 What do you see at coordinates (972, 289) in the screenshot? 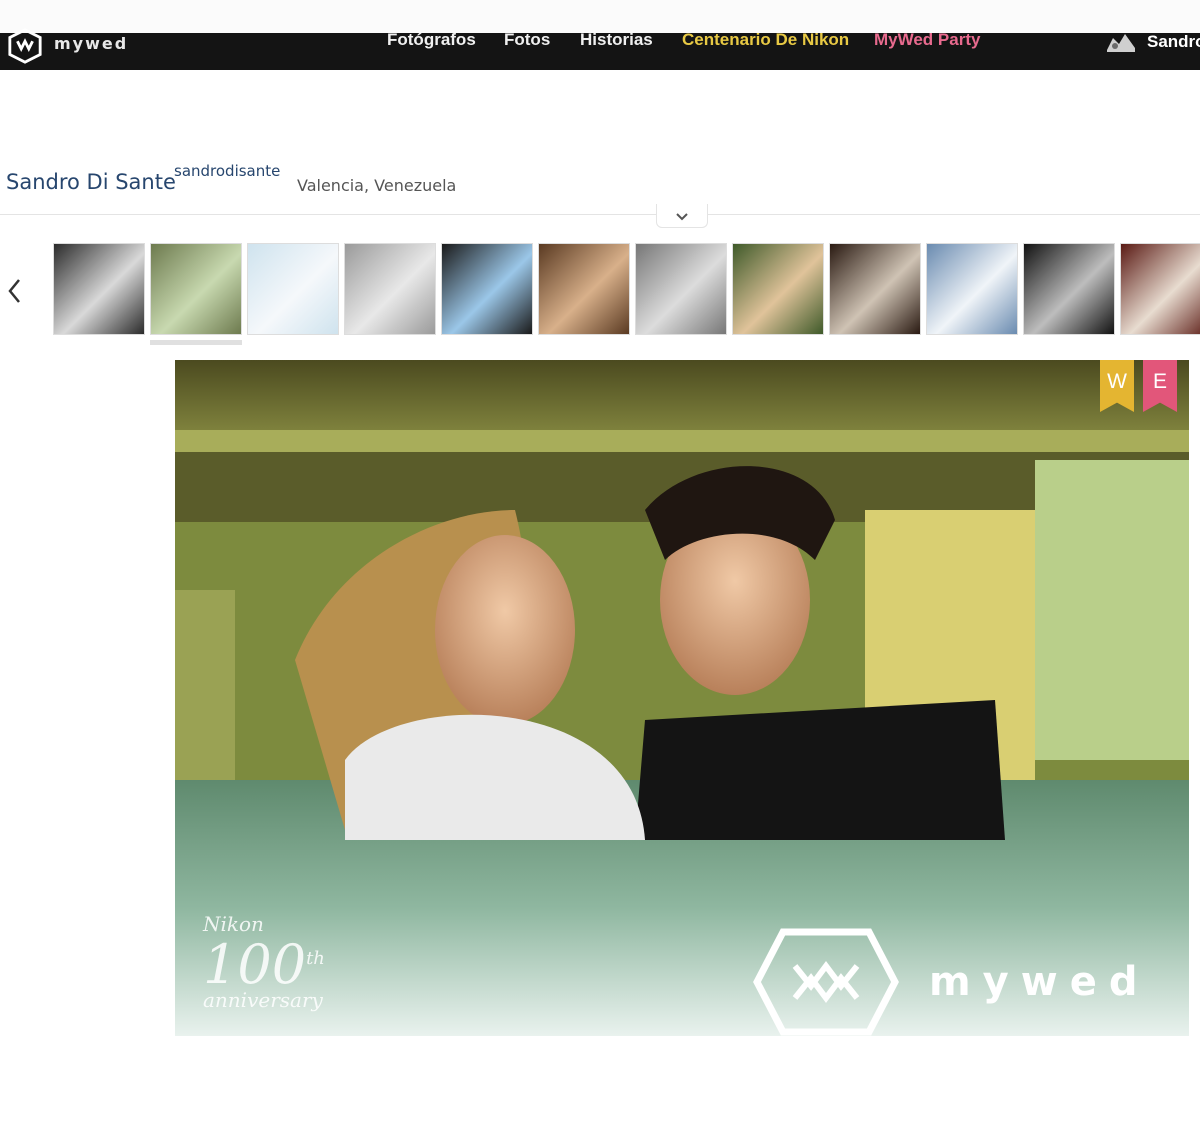
I see `thumb-horse-mountains` at bounding box center [972, 289].